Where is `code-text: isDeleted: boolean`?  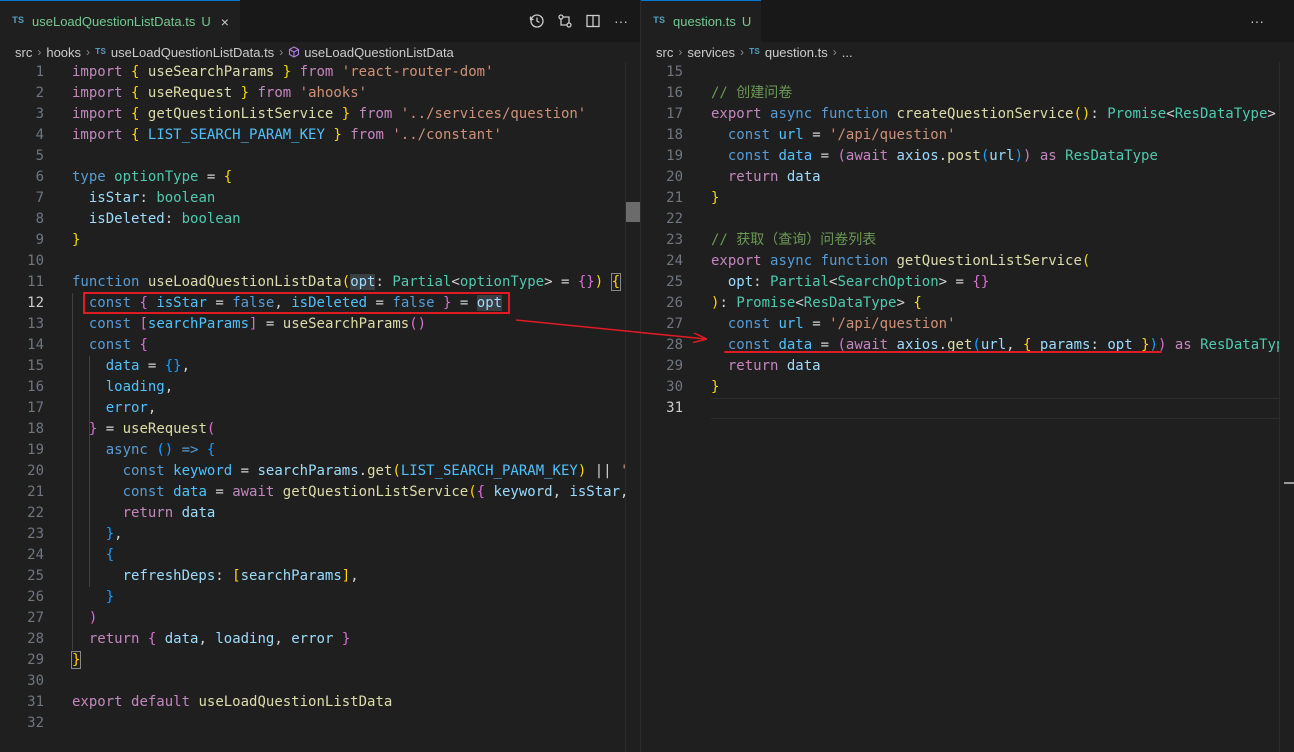 code-text: isDeleted: boolean is located at coordinates (164, 219).